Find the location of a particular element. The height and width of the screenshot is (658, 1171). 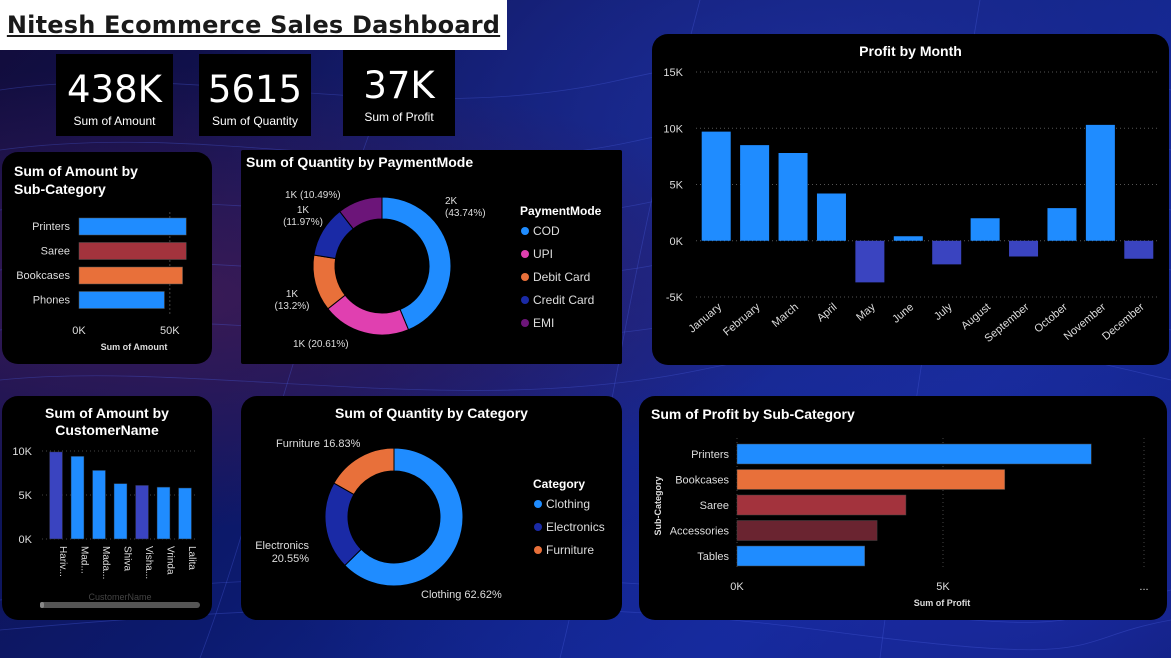

tick-label: December is located at coordinates (1123, 322).